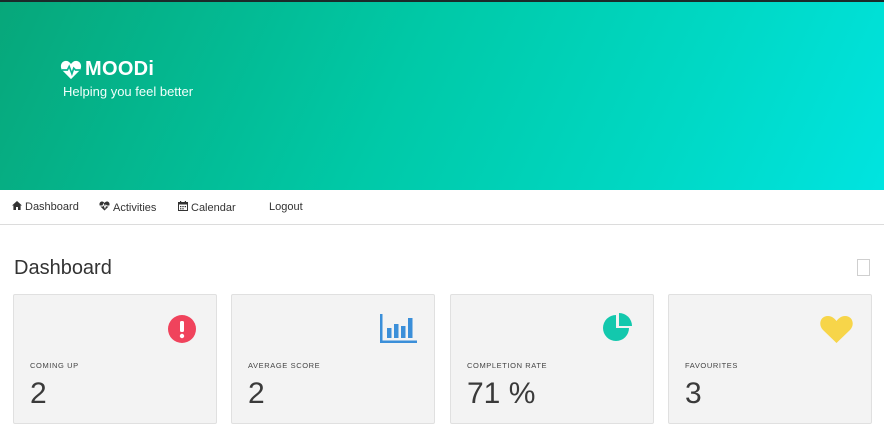 The width and height of the screenshot is (884, 428). I want to click on nav-item-label: Dashboard, so click(52, 207).